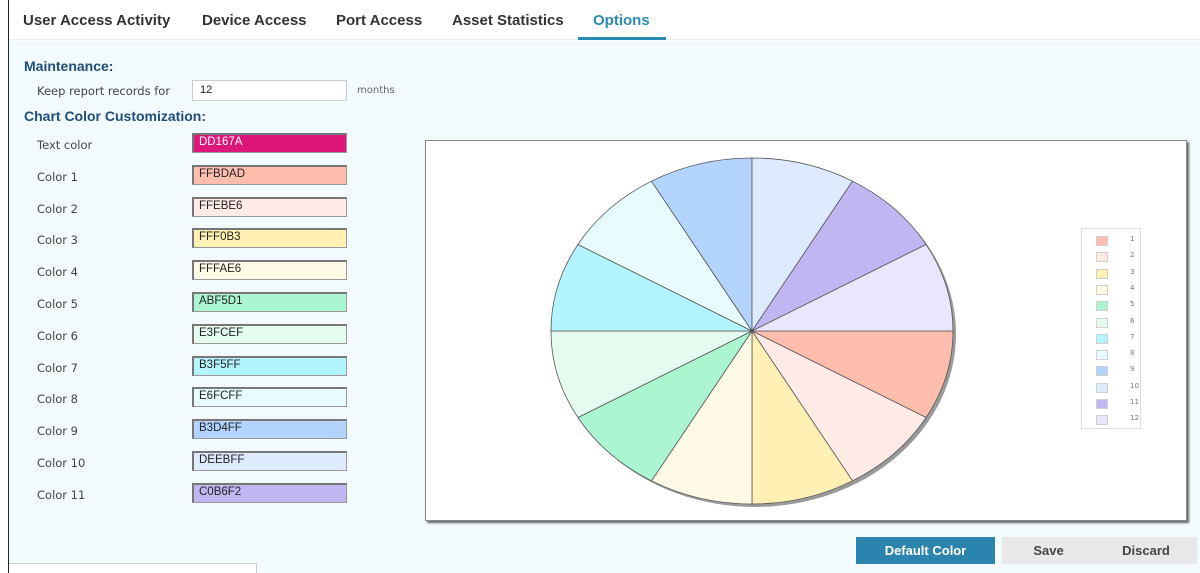  I want to click on bottom-panel-stub, so click(133, 568).